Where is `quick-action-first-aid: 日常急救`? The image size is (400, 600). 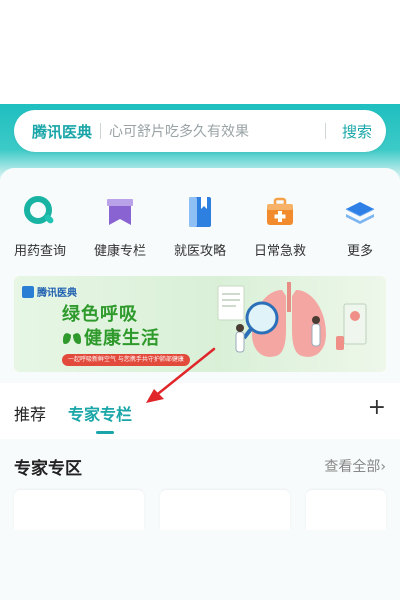
quick-action-first-aid: 日常急救 is located at coordinates (280, 225).